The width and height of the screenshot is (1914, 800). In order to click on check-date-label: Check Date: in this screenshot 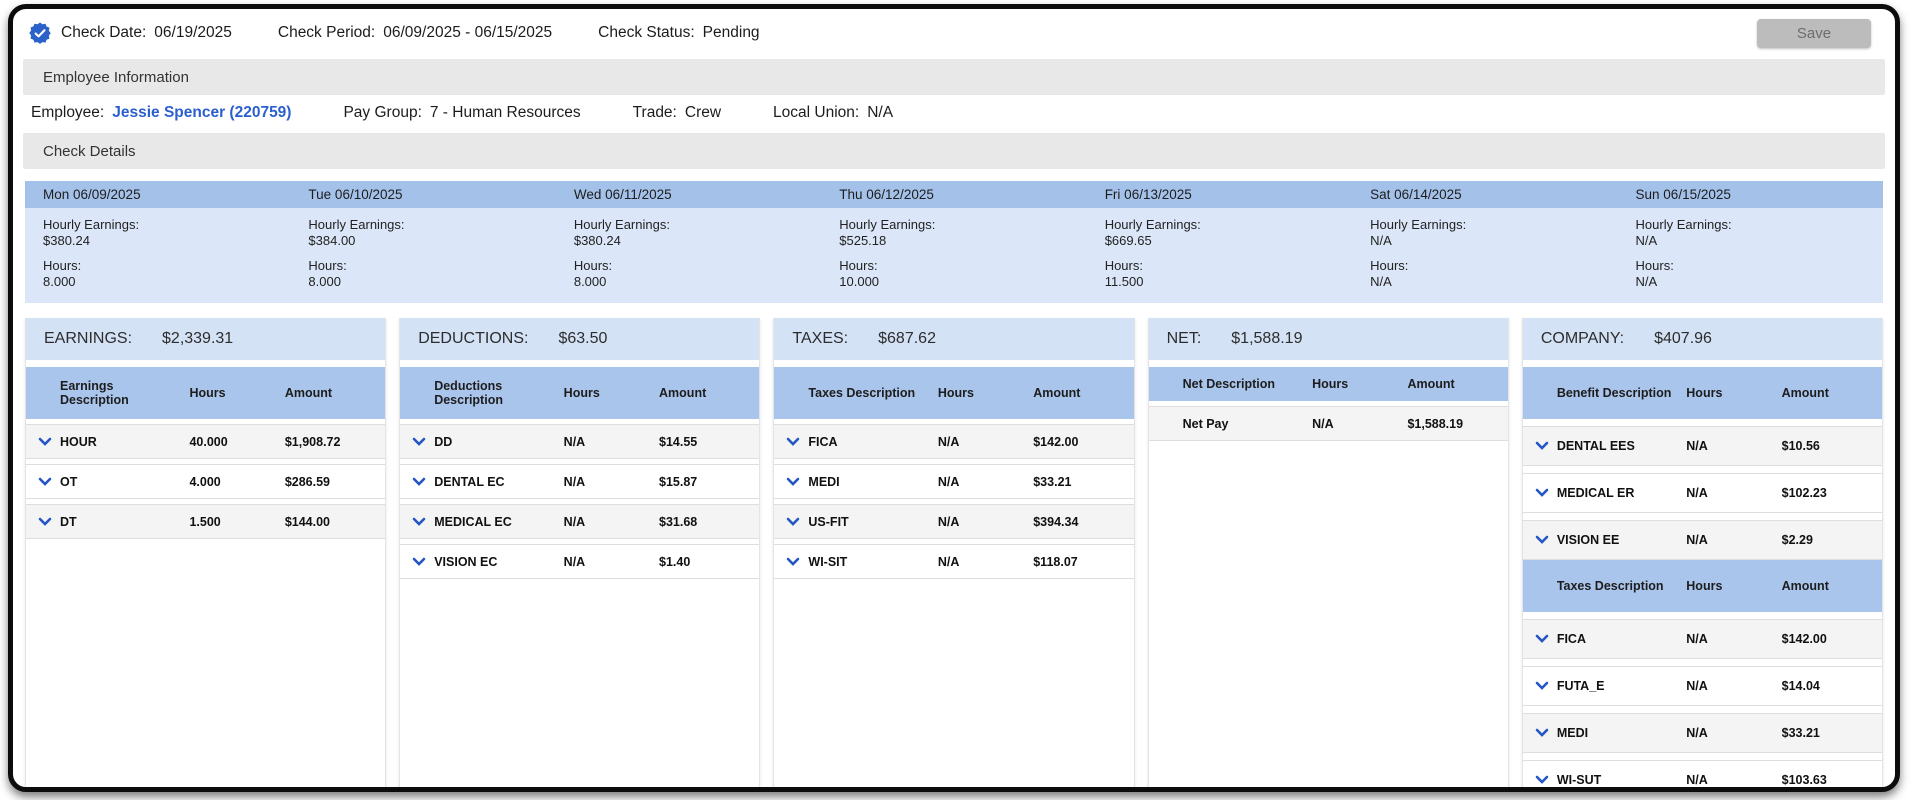, I will do `click(104, 32)`.